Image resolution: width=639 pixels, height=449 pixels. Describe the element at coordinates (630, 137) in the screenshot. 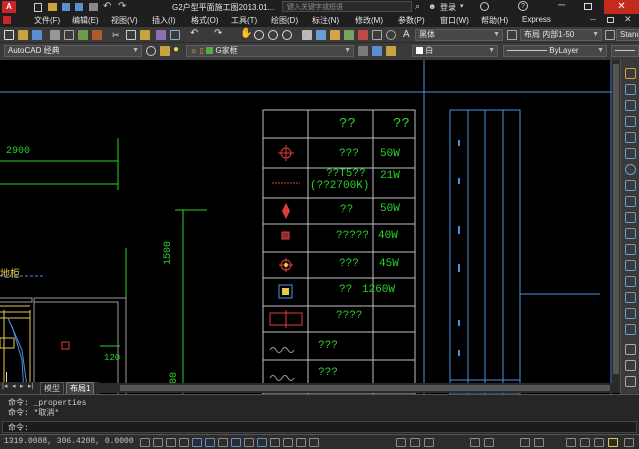

I see `array-icon` at that location.